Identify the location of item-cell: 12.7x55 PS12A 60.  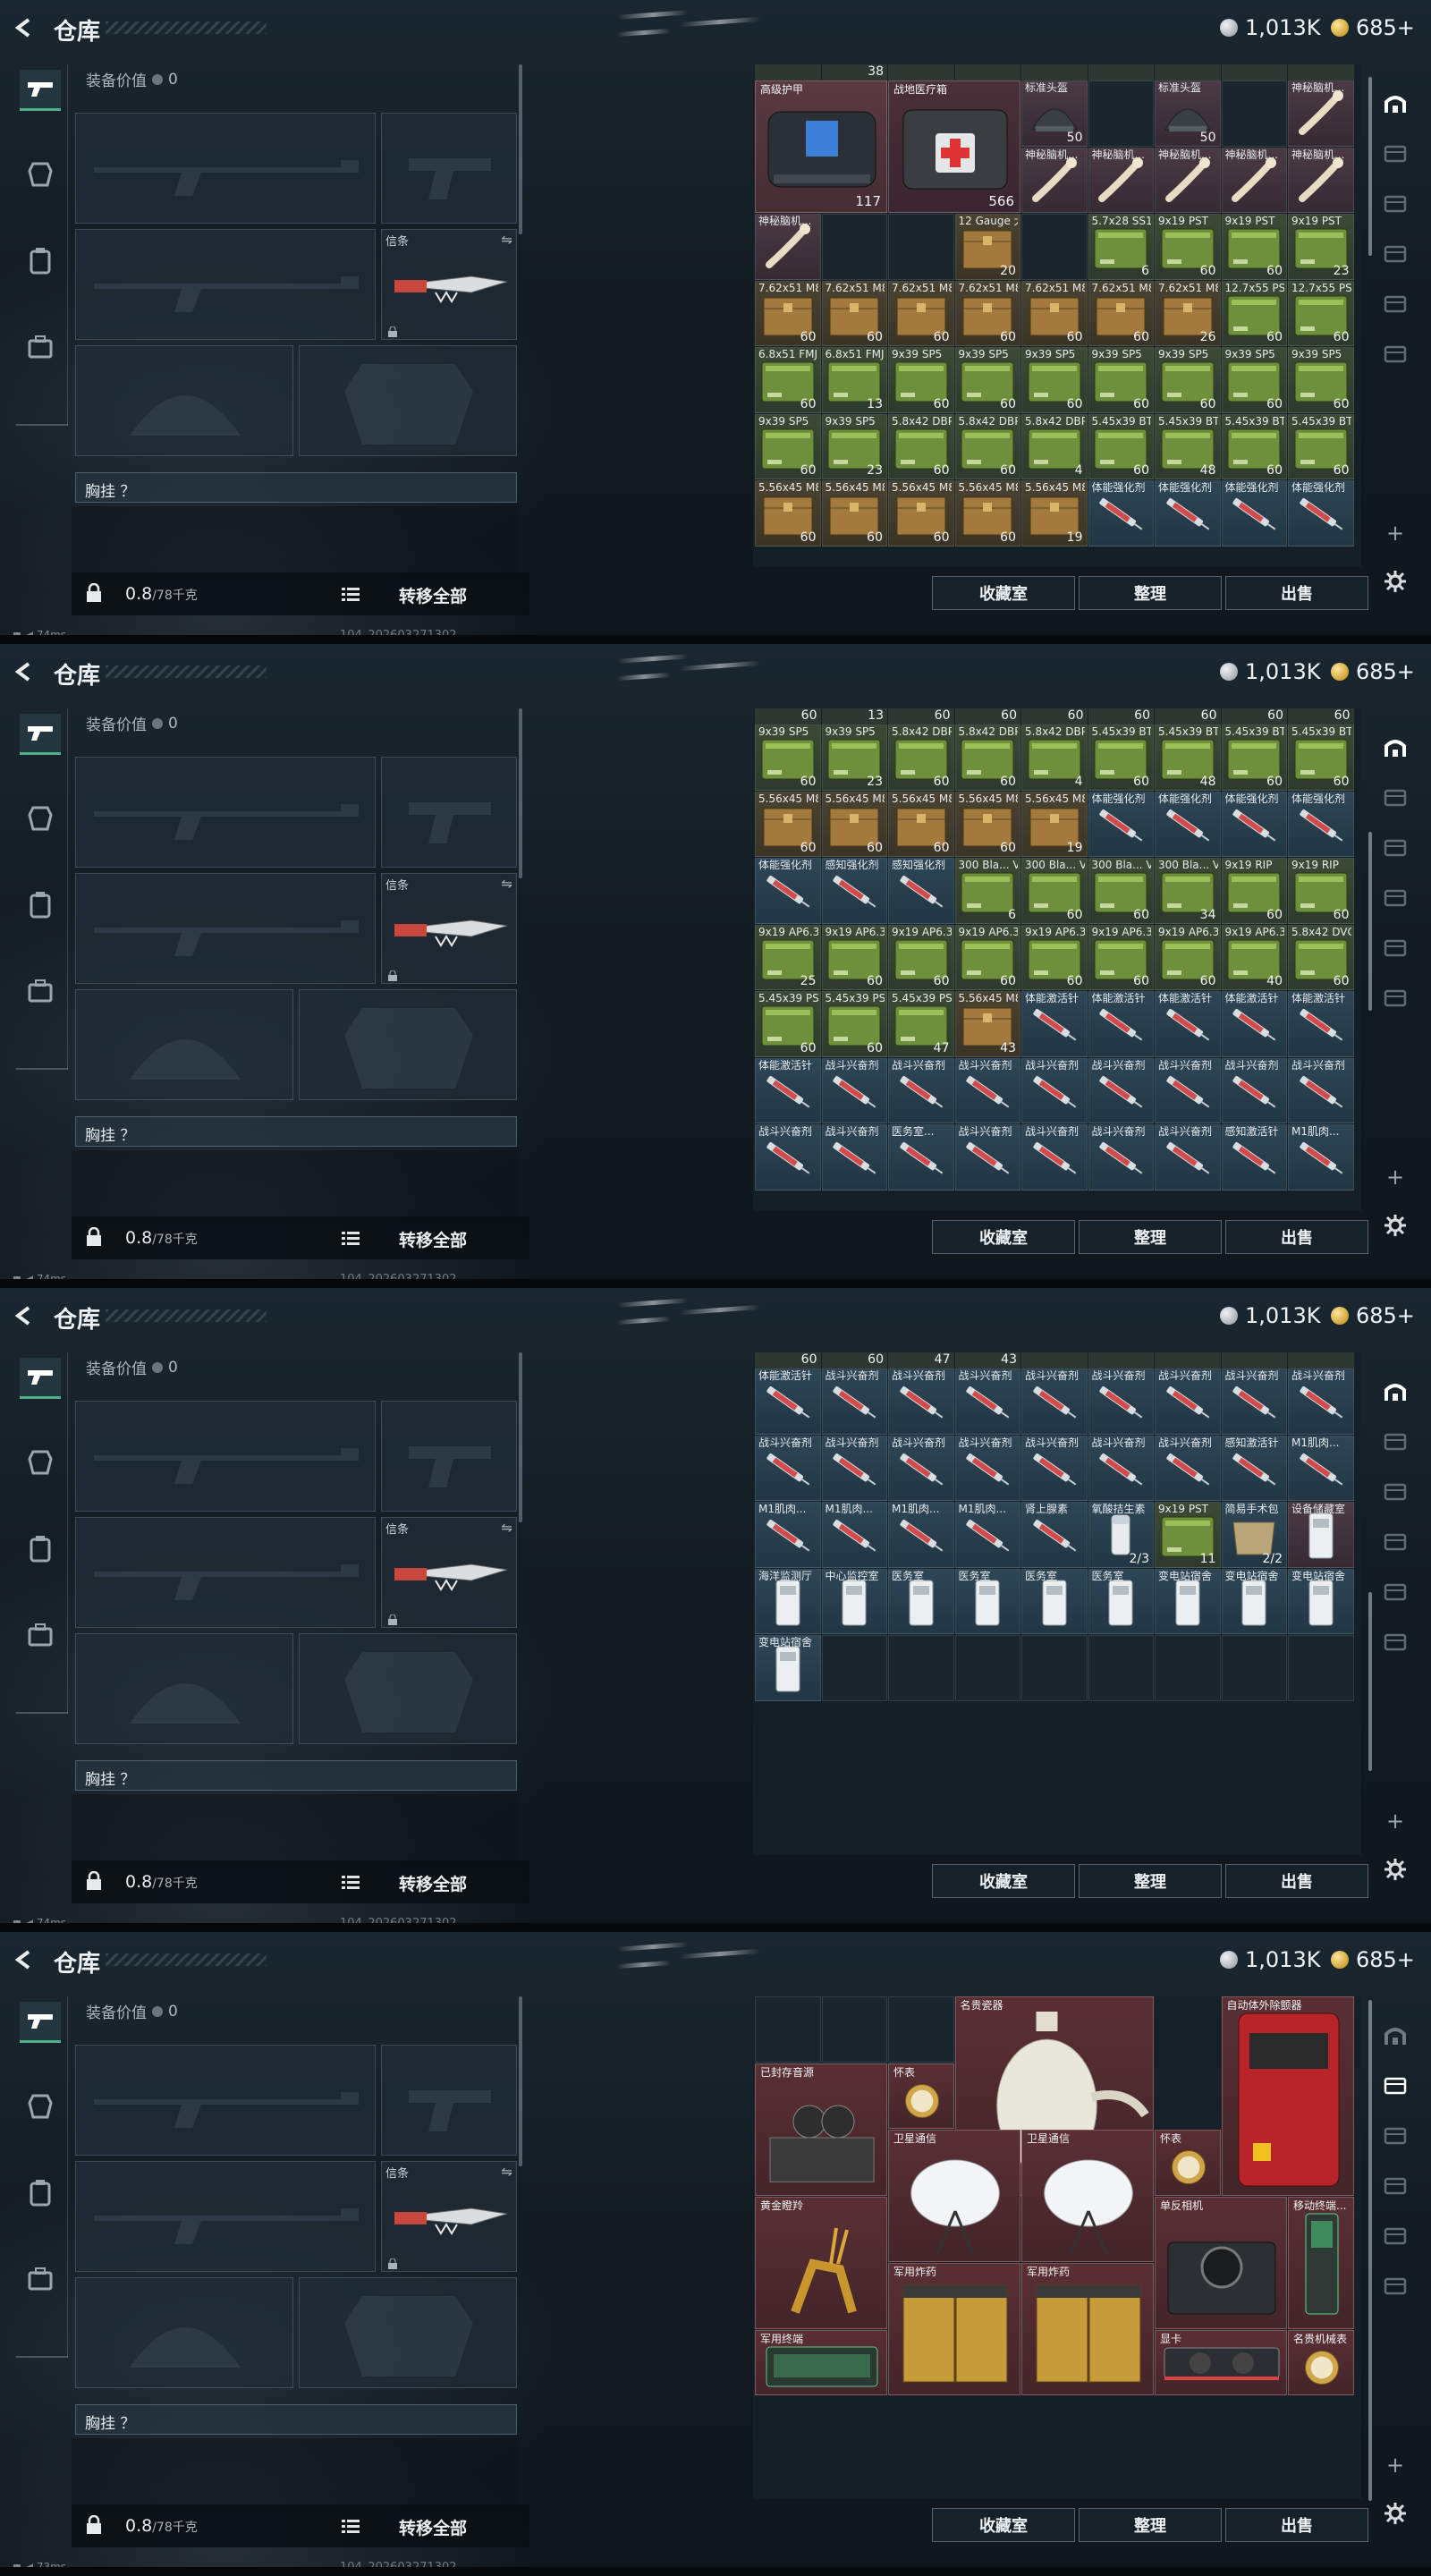
(1254, 313).